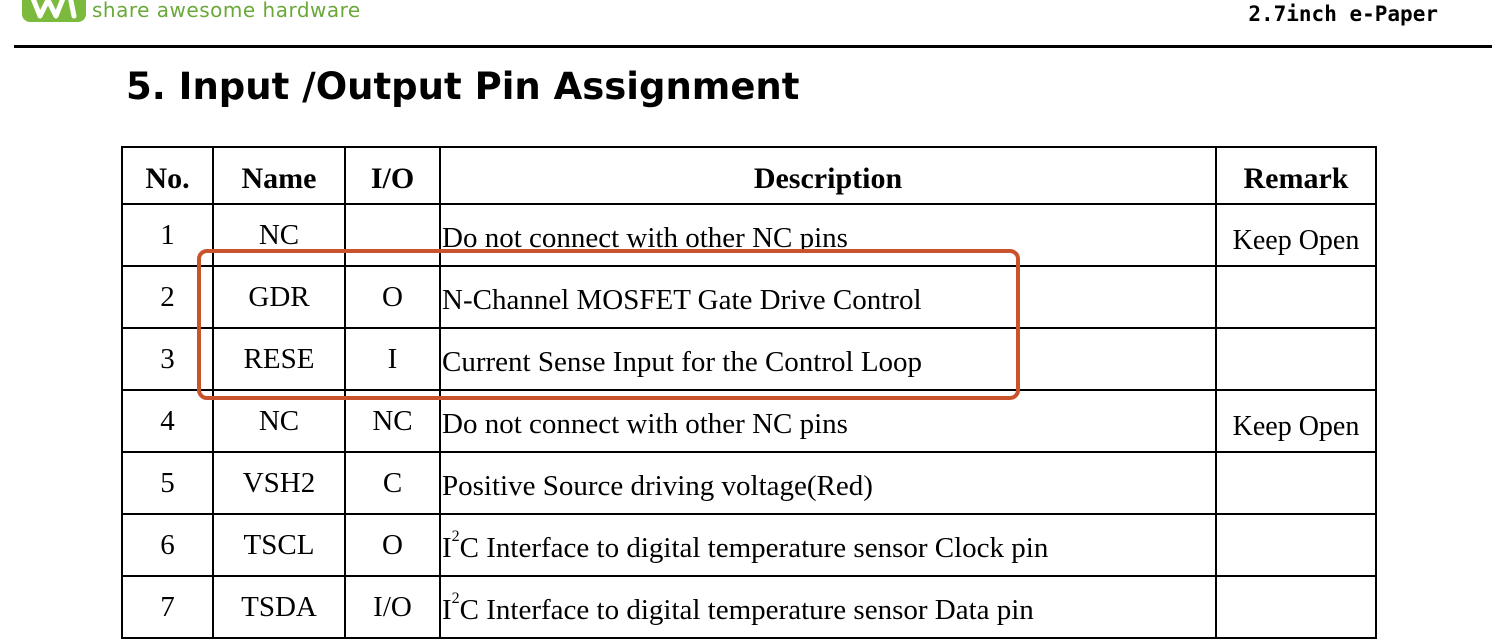  Describe the element at coordinates (753, 46) in the screenshot. I see `header-divider` at that location.